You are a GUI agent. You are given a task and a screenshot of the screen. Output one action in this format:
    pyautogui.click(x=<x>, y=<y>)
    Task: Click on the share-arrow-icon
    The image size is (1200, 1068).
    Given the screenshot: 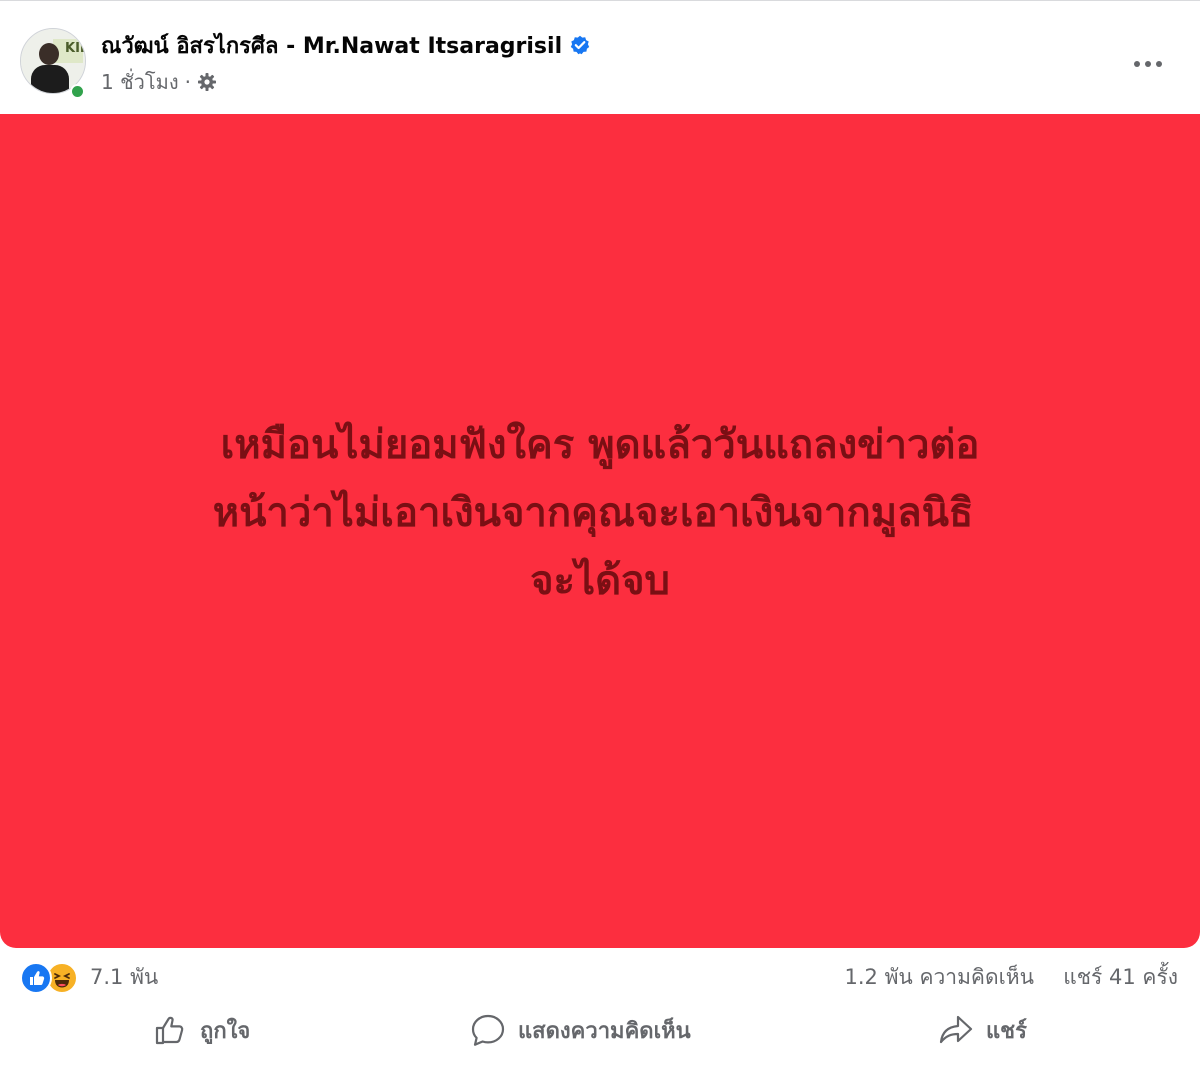 What is the action you would take?
    pyautogui.click(x=956, y=1029)
    